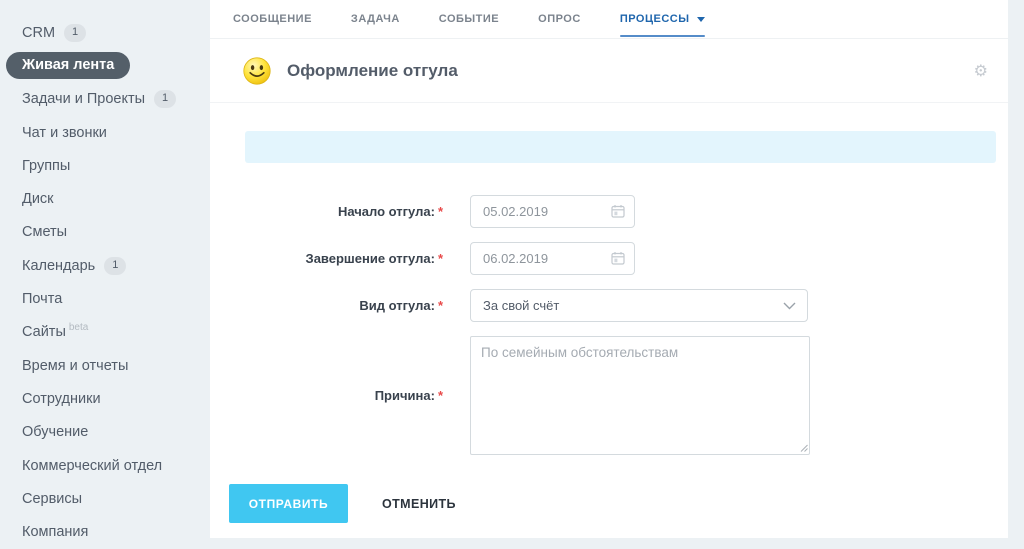 The image size is (1024, 549). I want to click on submit-button: ОТПРАВИТЬ, so click(288, 503).